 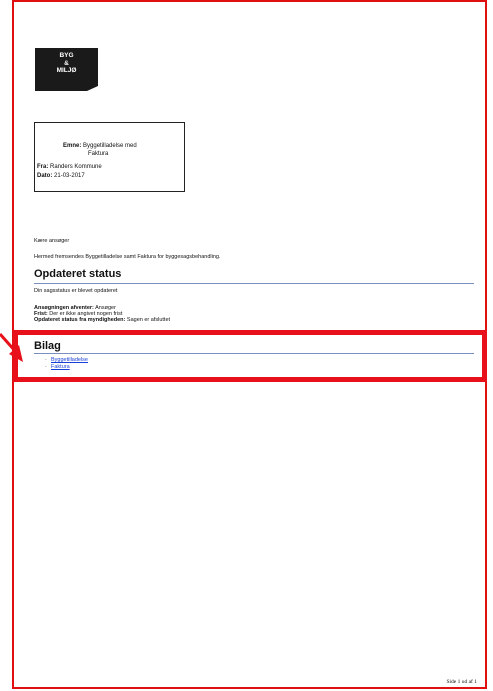 I want to click on from-row: Fra: Randers Kommune, so click(x=69, y=167).